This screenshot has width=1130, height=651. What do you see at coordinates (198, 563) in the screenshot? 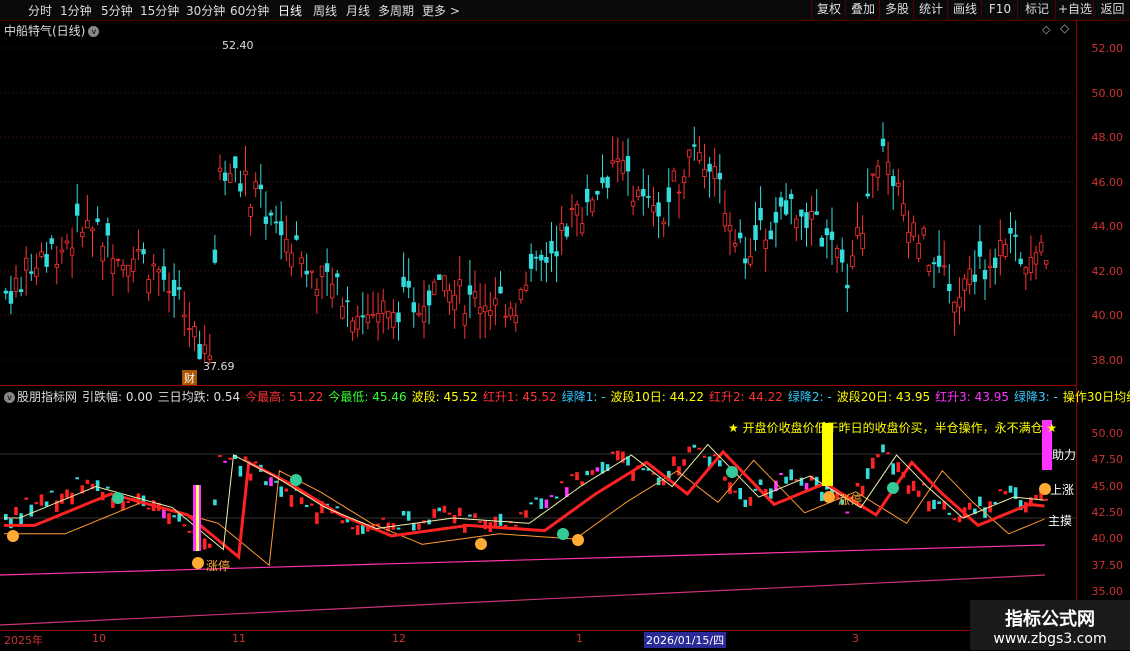
I see `buy-signal-icon` at bounding box center [198, 563].